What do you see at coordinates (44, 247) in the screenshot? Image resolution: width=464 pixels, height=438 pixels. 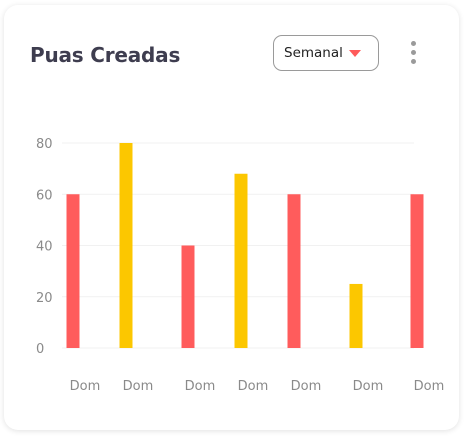 I see `y-tick-label: 40` at bounding box center [44, 247].